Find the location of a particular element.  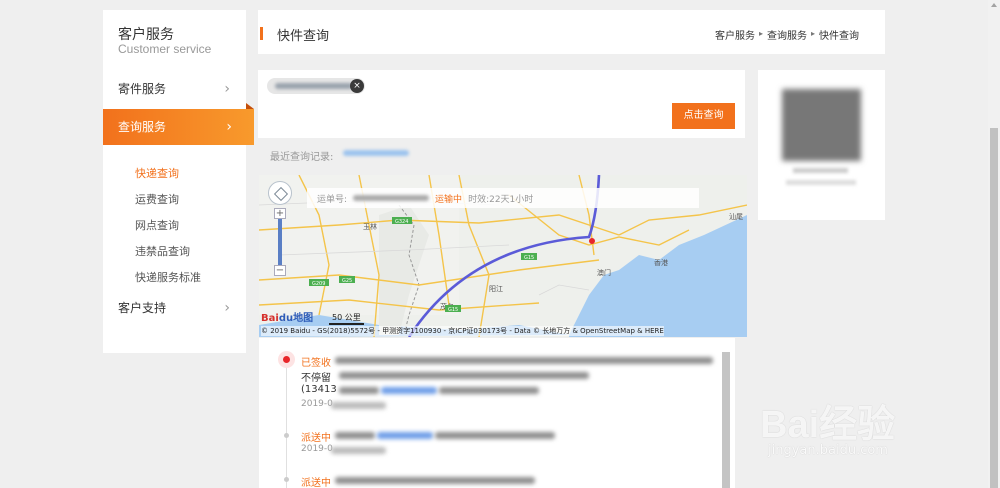

baidu-map-logo: Baidu地图 is located at coordinates (287, 316).